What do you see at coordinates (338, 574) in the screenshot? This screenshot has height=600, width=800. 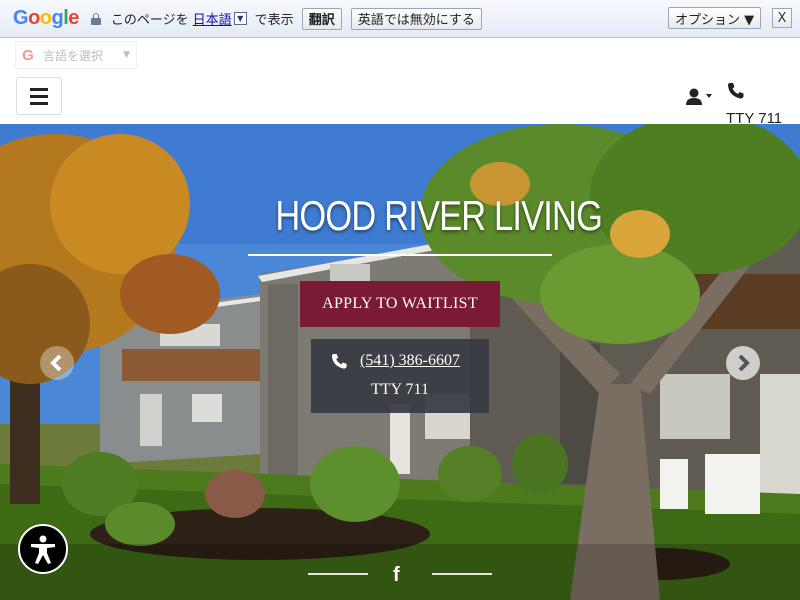 I see `footer-divider-left` at bounding box center [338, 574].